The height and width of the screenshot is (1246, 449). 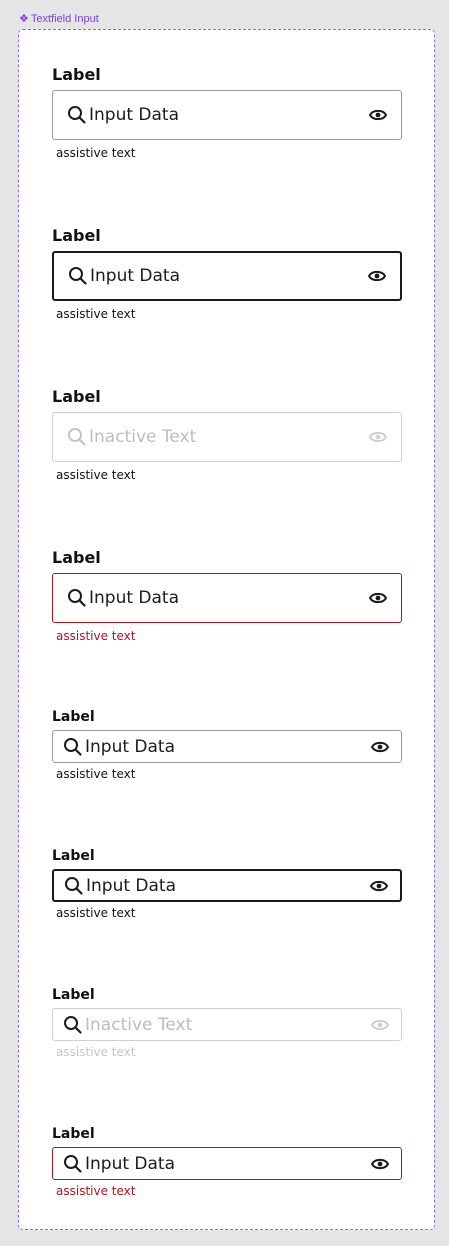 I want to click on textfield-small-disabled: Label Inactive Text assistive text, so click(x=227, y=1023).